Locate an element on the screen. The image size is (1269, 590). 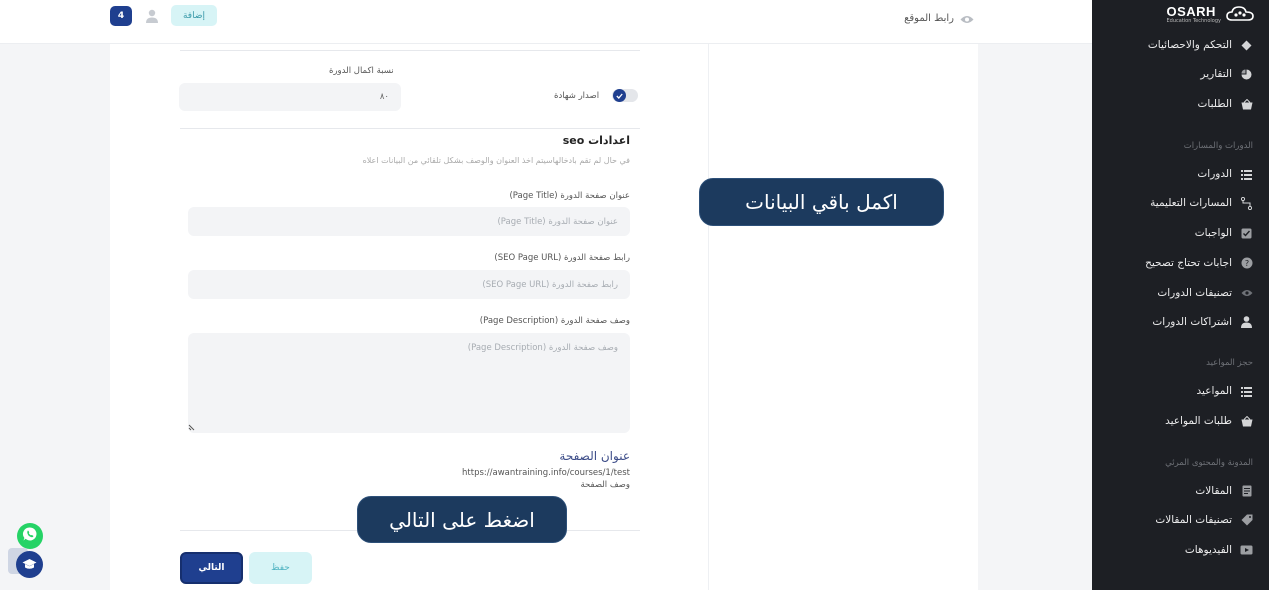
sidebar-item-article-categories: تصنيفات المقالات is located at coordinates (1204, 520).